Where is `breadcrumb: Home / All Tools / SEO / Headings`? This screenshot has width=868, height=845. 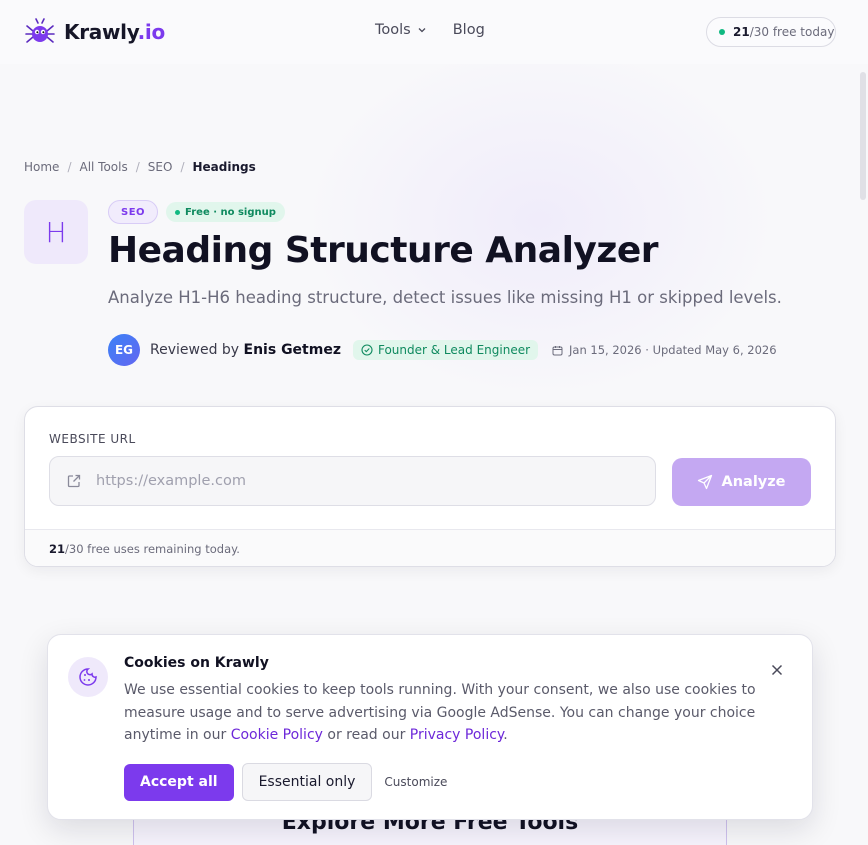 breadcrumb: Home / All Tools / SEO / Headings is located at coordinates (140, 167).